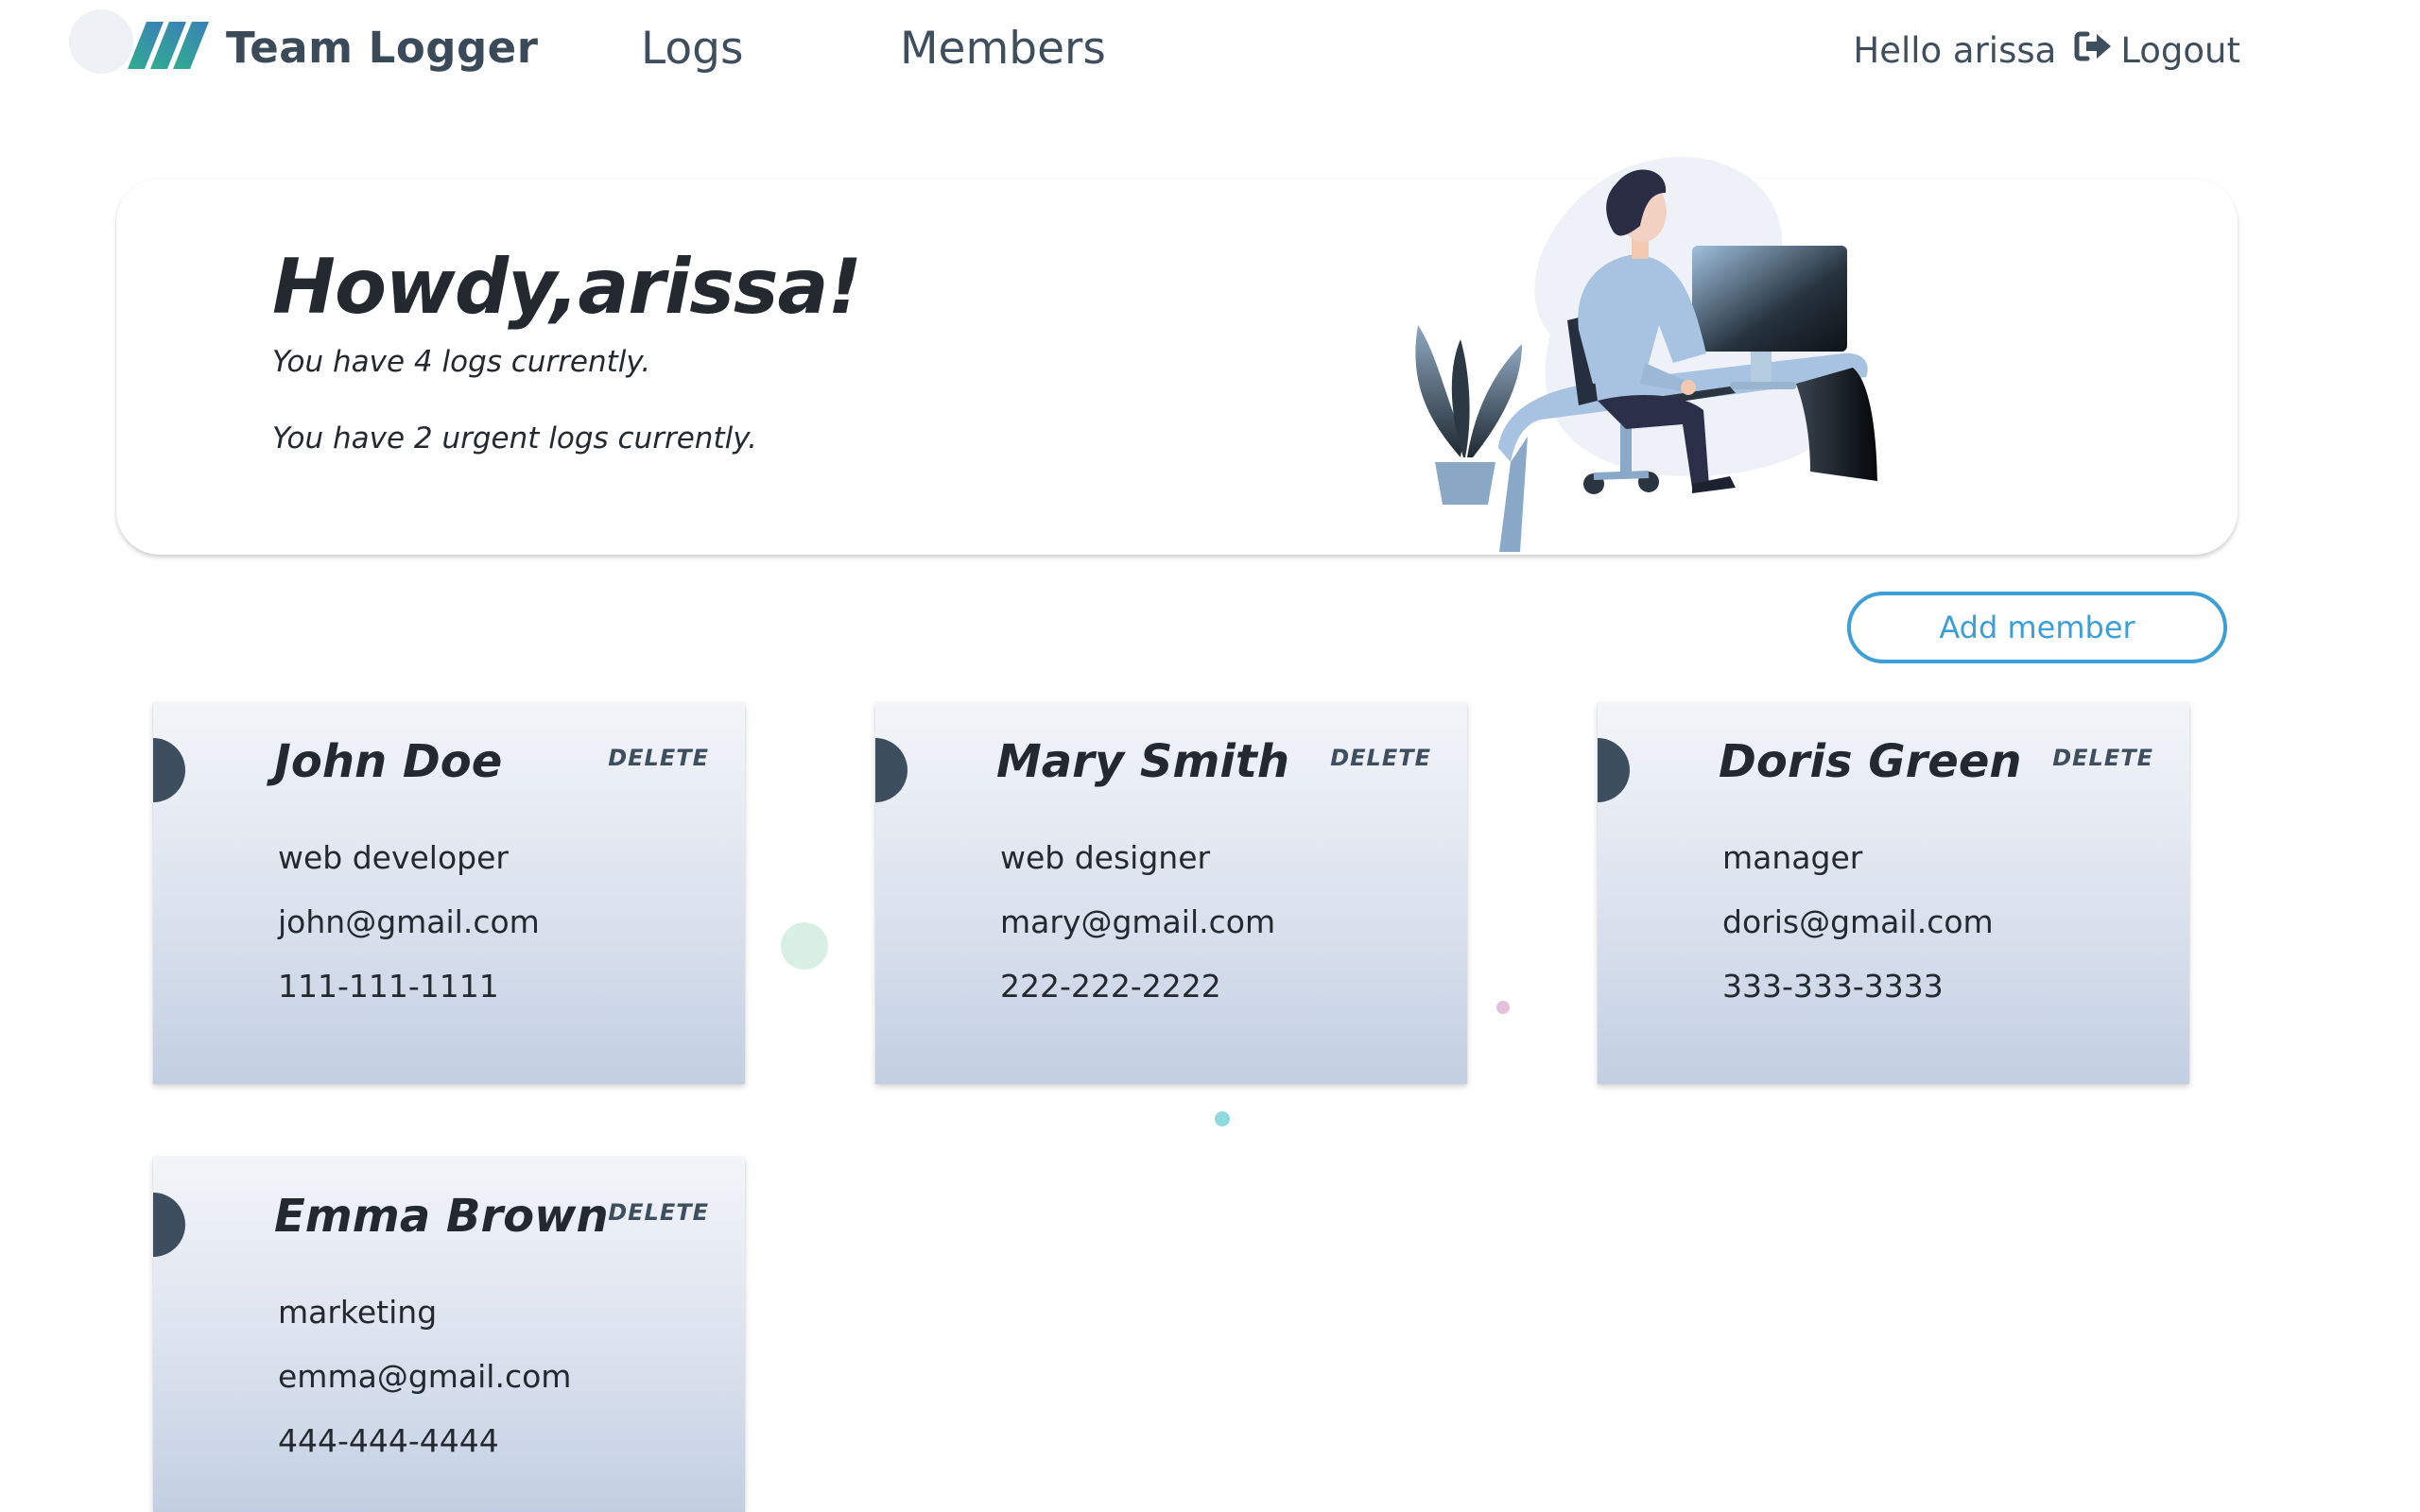 The width and height of the screenshot is (2420, 1512). Describe the element at coordinates (1138, 921) in the screenshot. I see `member-email: mary@gmail.com` at that location.